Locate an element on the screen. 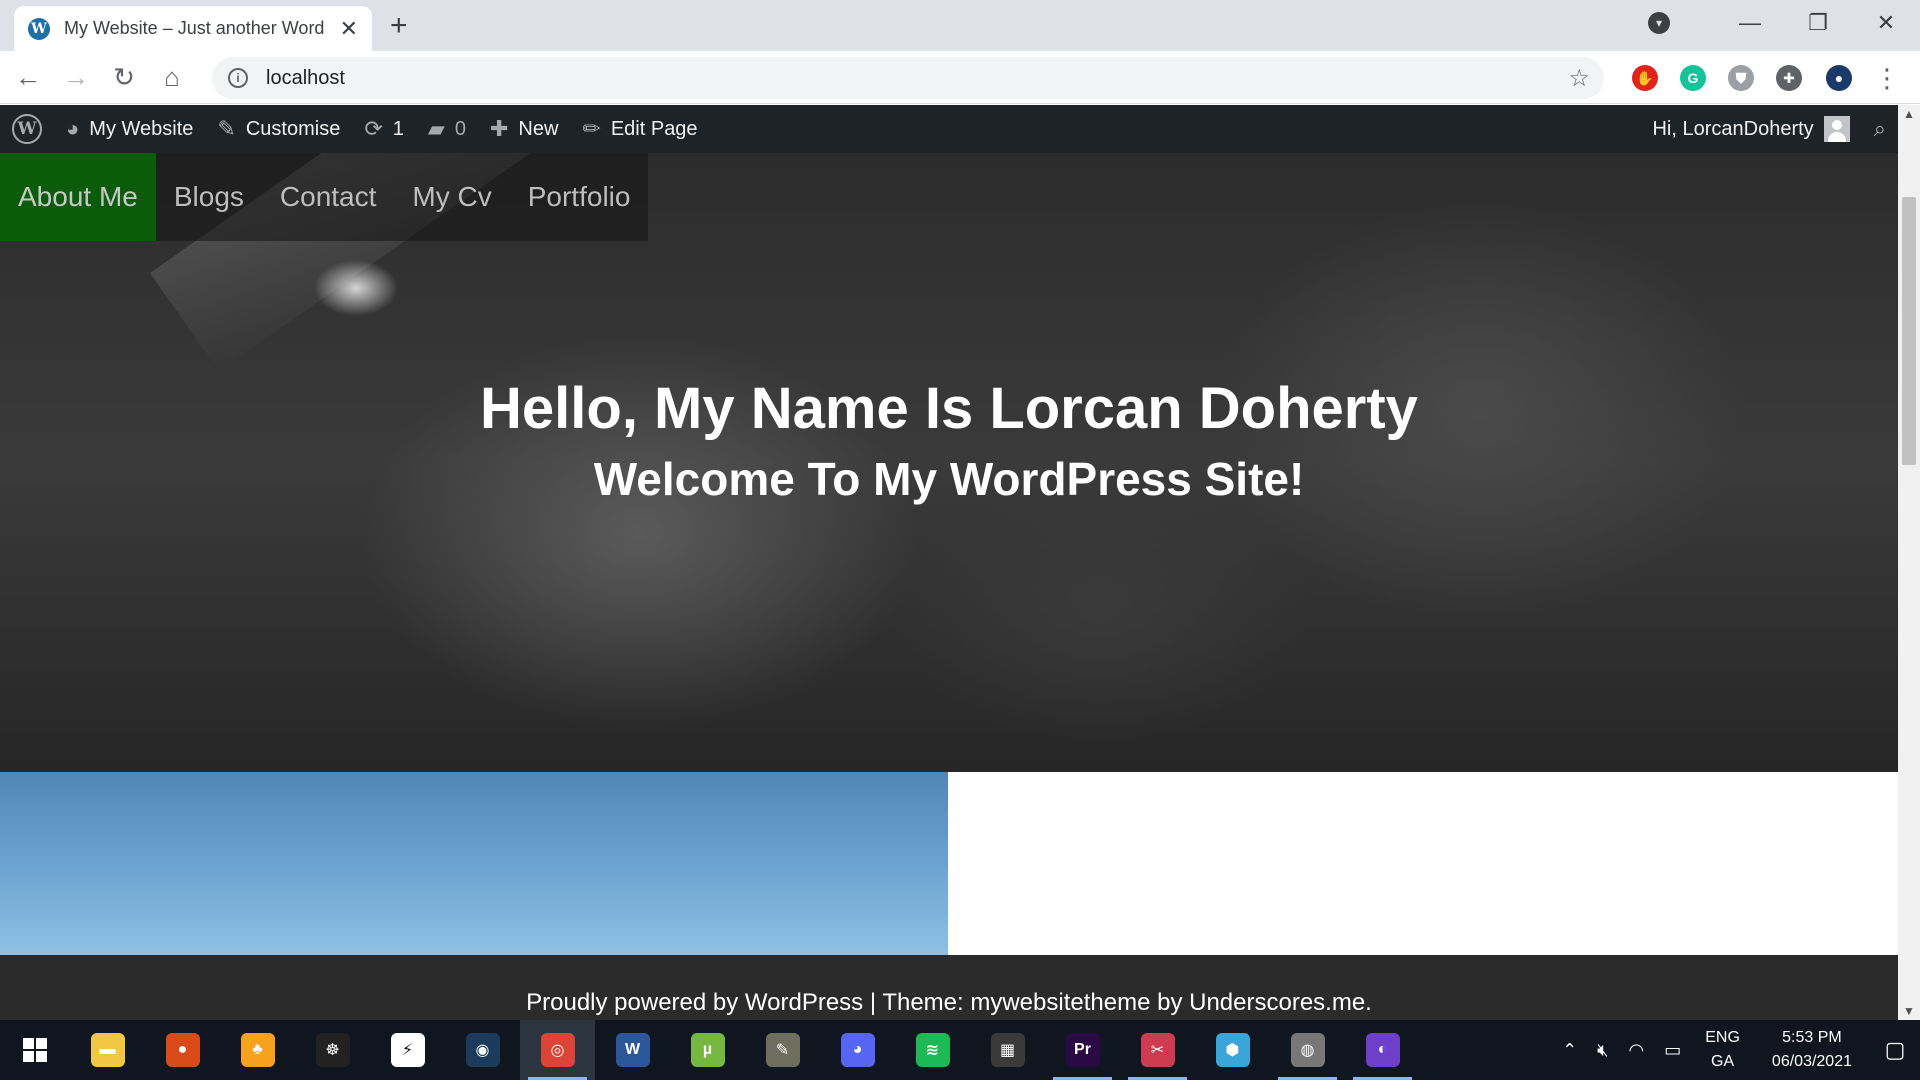 This screenshot has height=1080, width=1920. scroll-down-arrow-icon: ▼ is located at coordinates (1909, 1011).